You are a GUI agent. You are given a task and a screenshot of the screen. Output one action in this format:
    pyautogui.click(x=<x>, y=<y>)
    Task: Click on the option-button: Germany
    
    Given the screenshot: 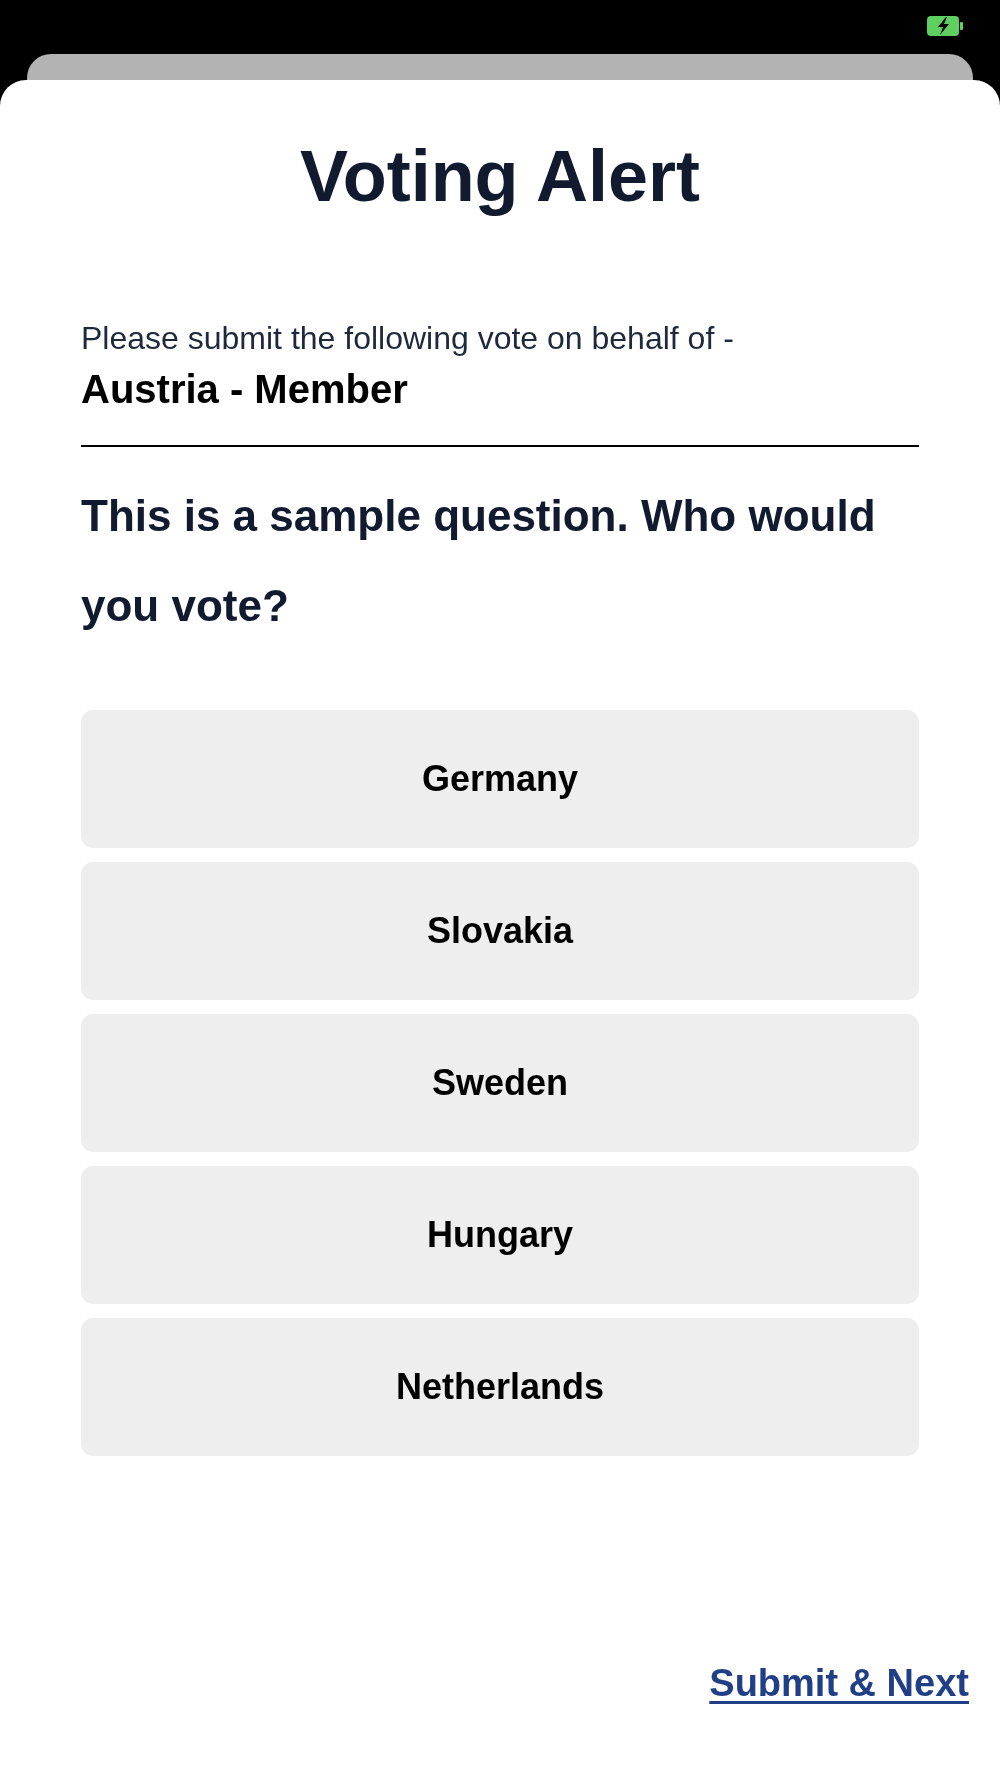 What is the action you would take?
    pyautogui.click(x=500, y=779)
    